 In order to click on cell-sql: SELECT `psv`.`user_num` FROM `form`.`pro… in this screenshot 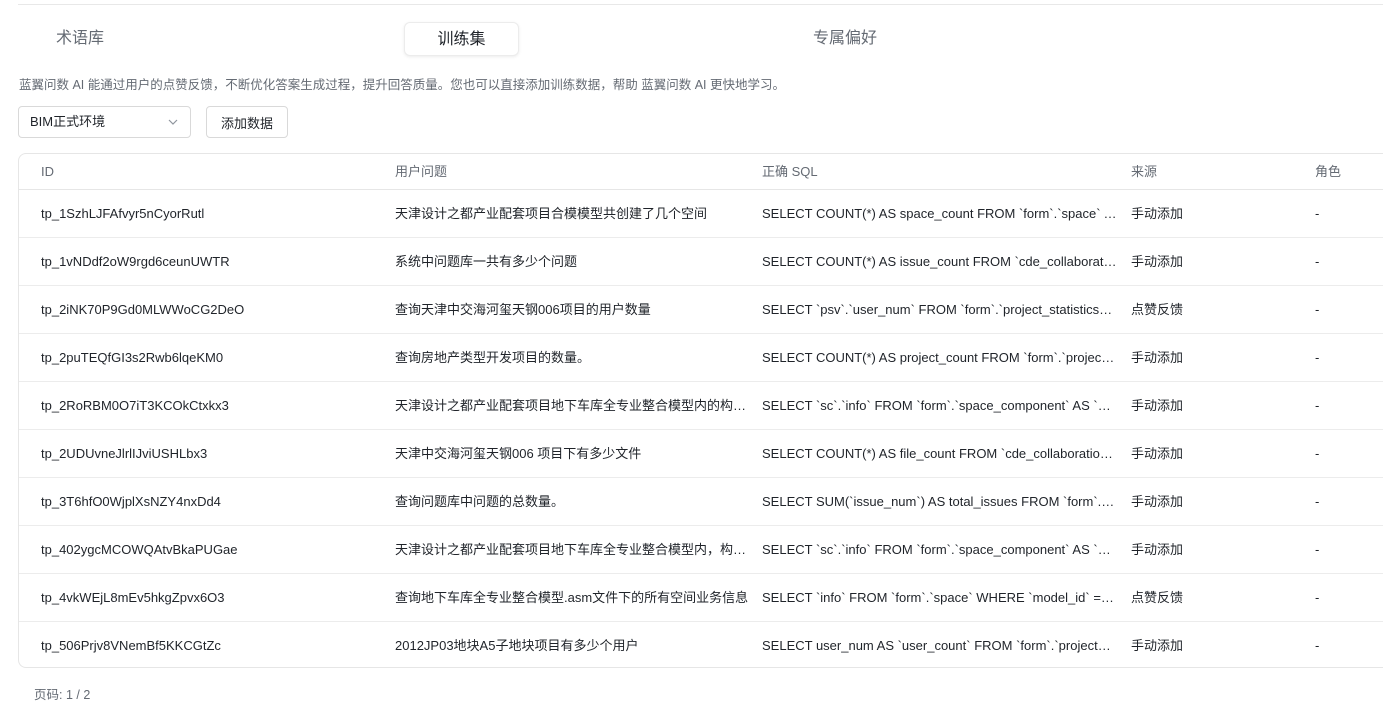, I will do `click(939, 309)`.